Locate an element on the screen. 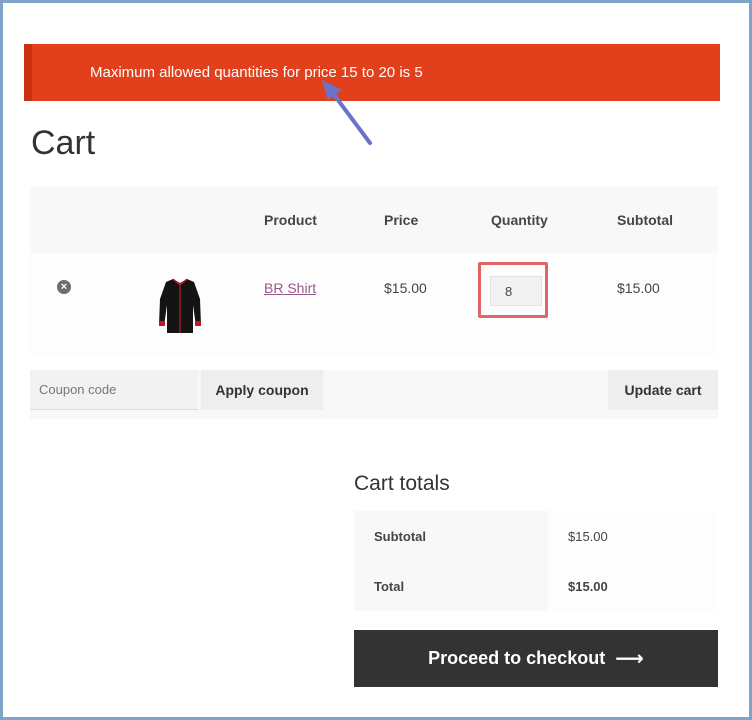 This screenshot has width=752, height=720. product-thumbnail is located at coordinates (180, 305).